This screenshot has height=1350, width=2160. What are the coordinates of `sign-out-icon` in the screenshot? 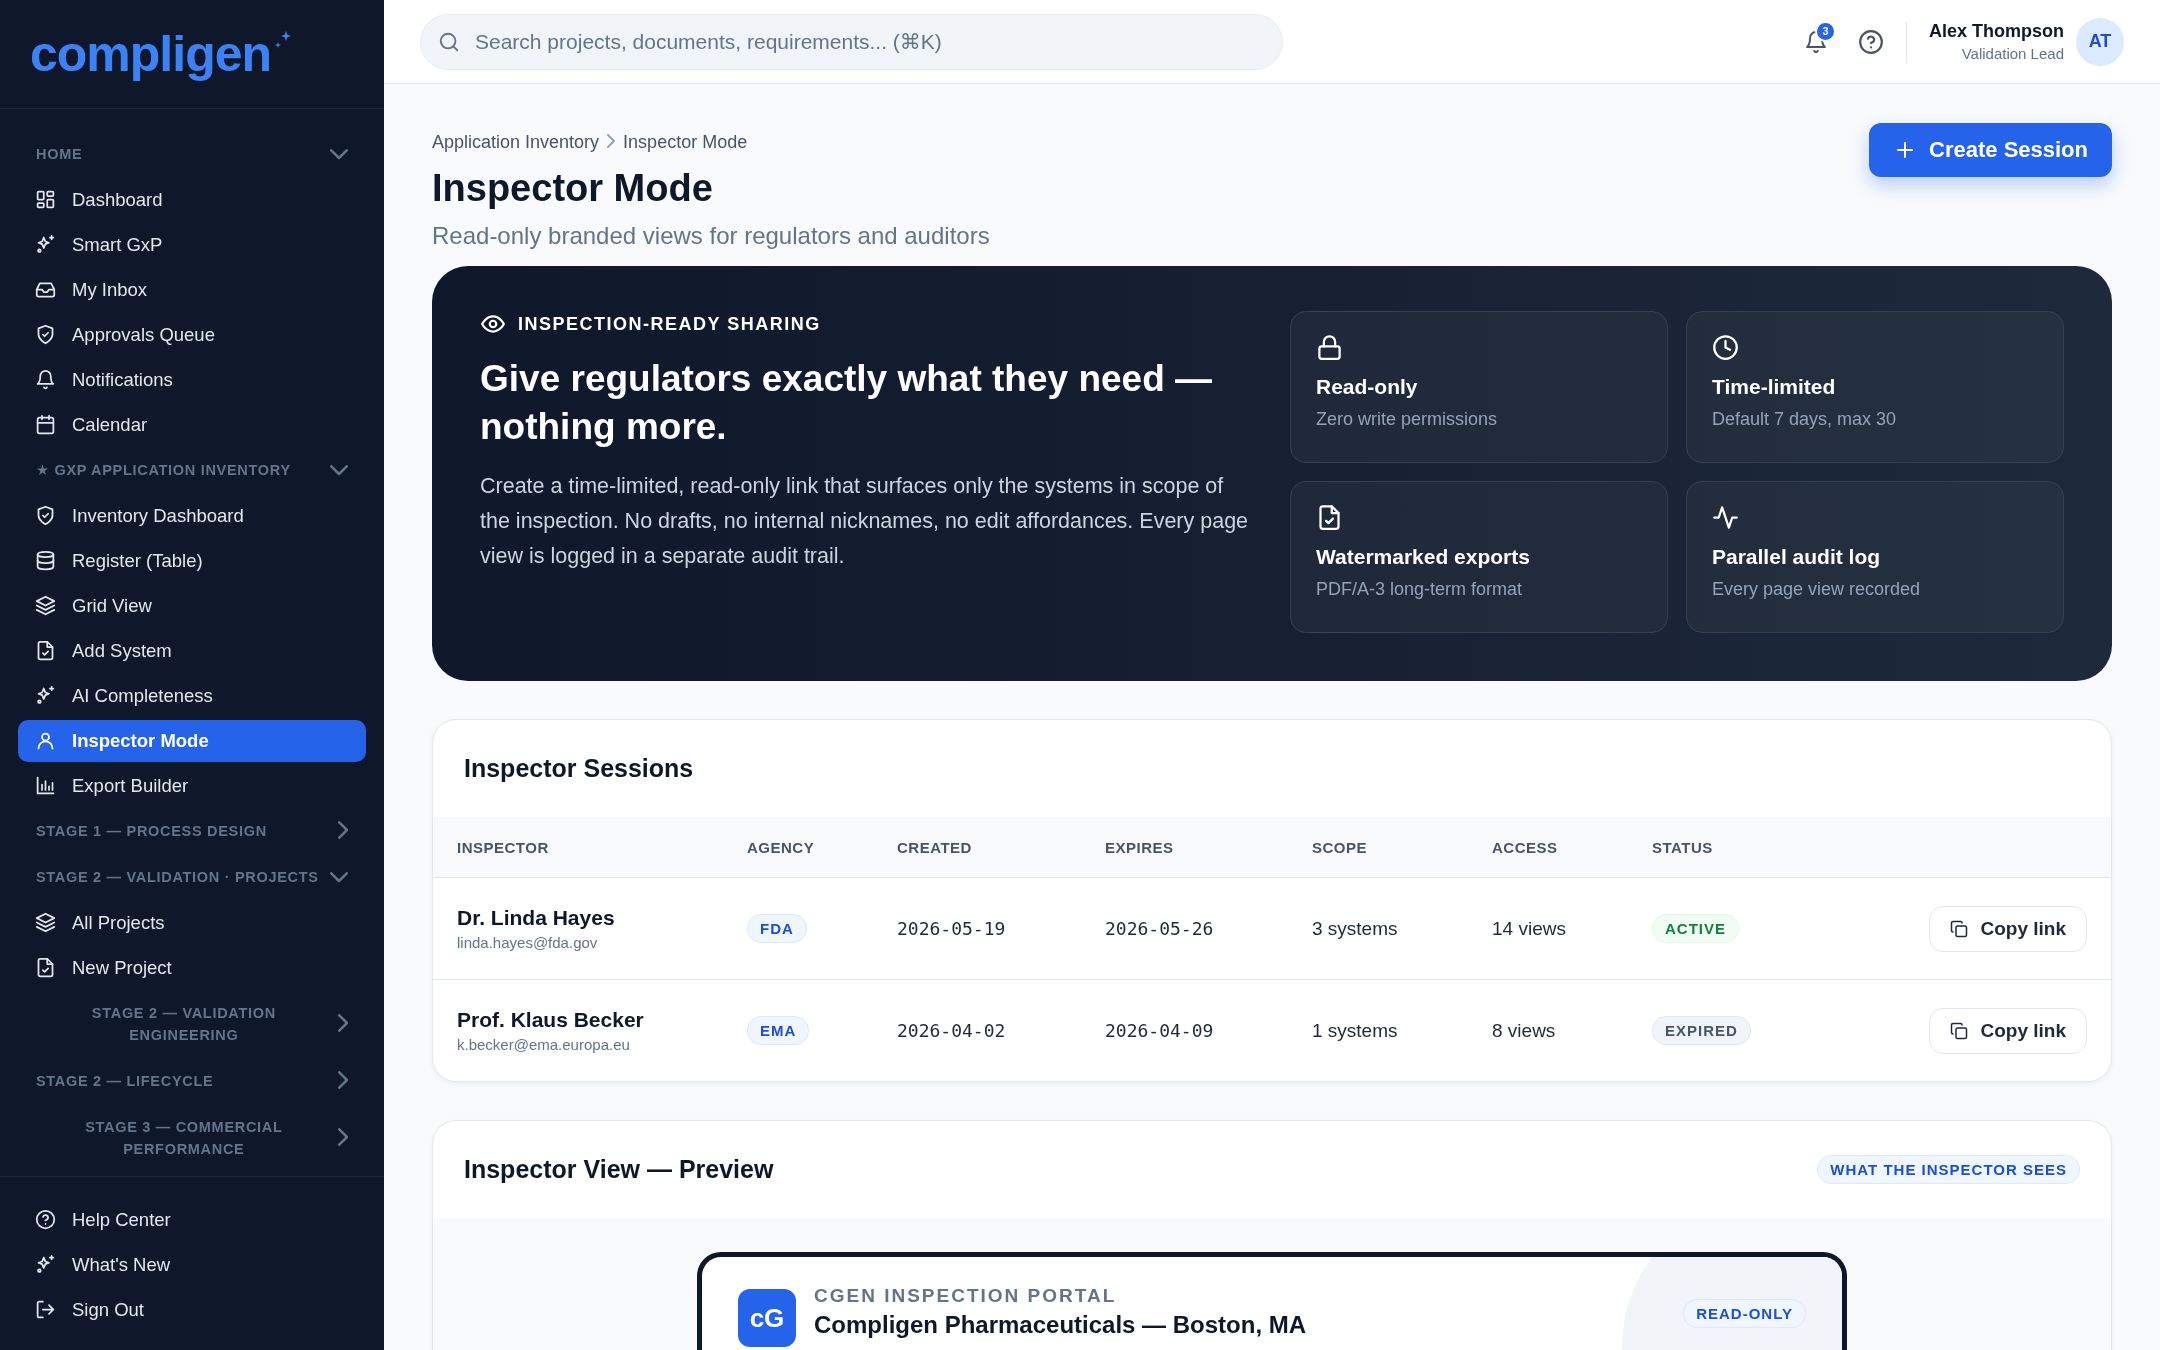 It's located at (45, 1309).